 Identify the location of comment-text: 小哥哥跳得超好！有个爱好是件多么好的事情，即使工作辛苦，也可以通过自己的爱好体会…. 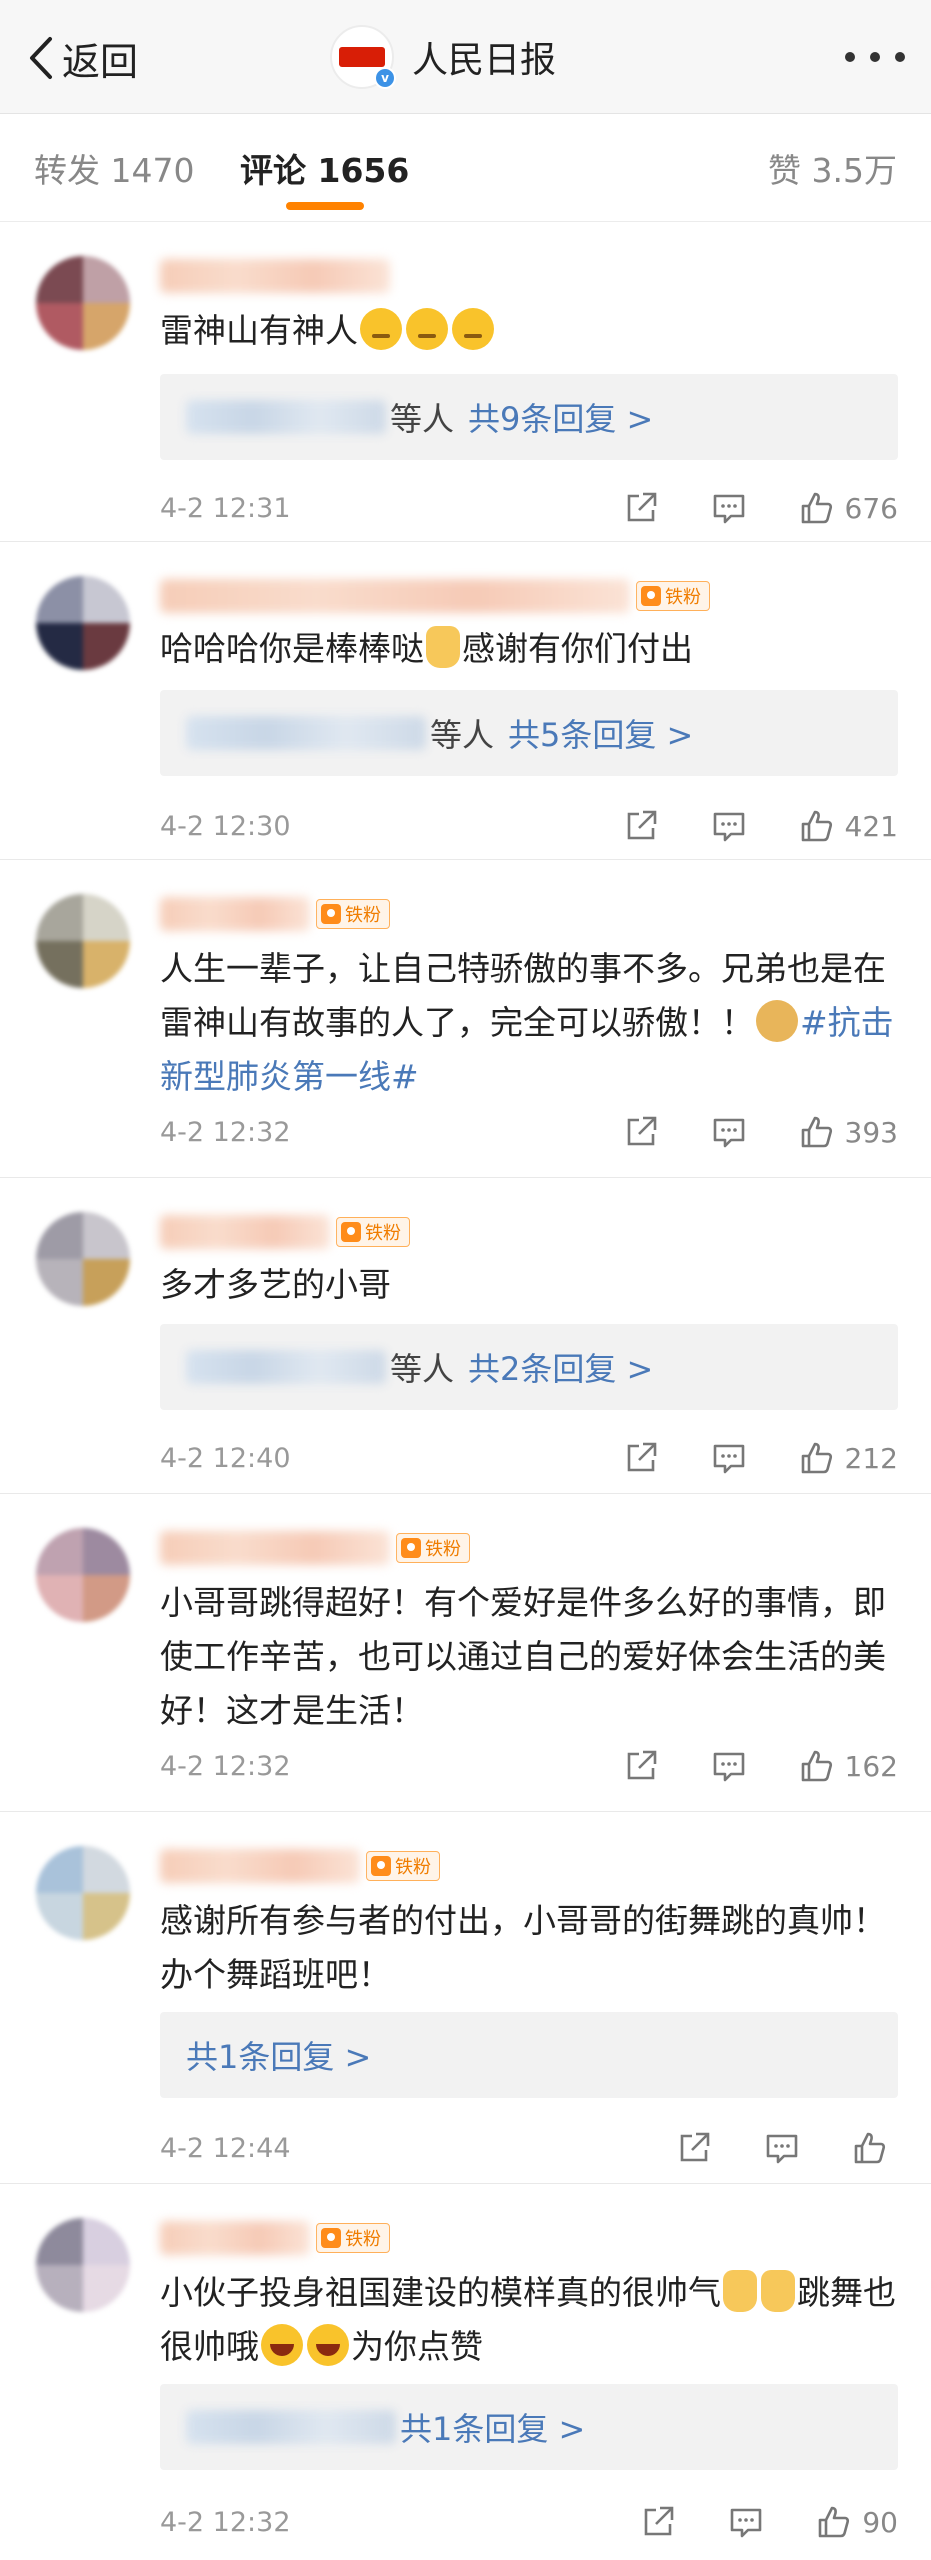
(530, 1657).